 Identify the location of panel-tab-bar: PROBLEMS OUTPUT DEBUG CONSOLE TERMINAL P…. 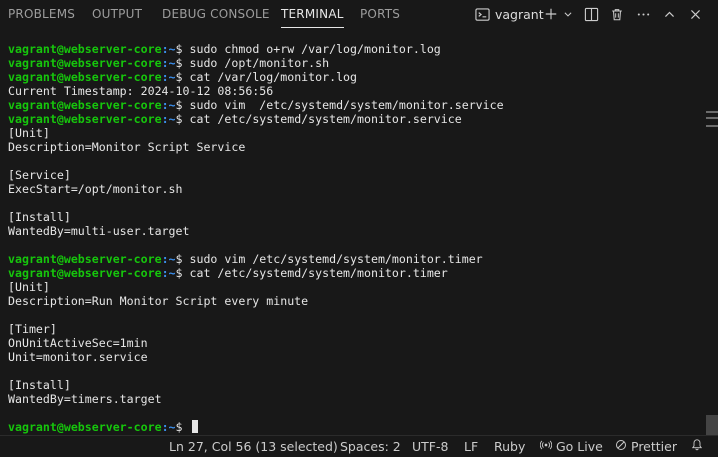
(359, 14).